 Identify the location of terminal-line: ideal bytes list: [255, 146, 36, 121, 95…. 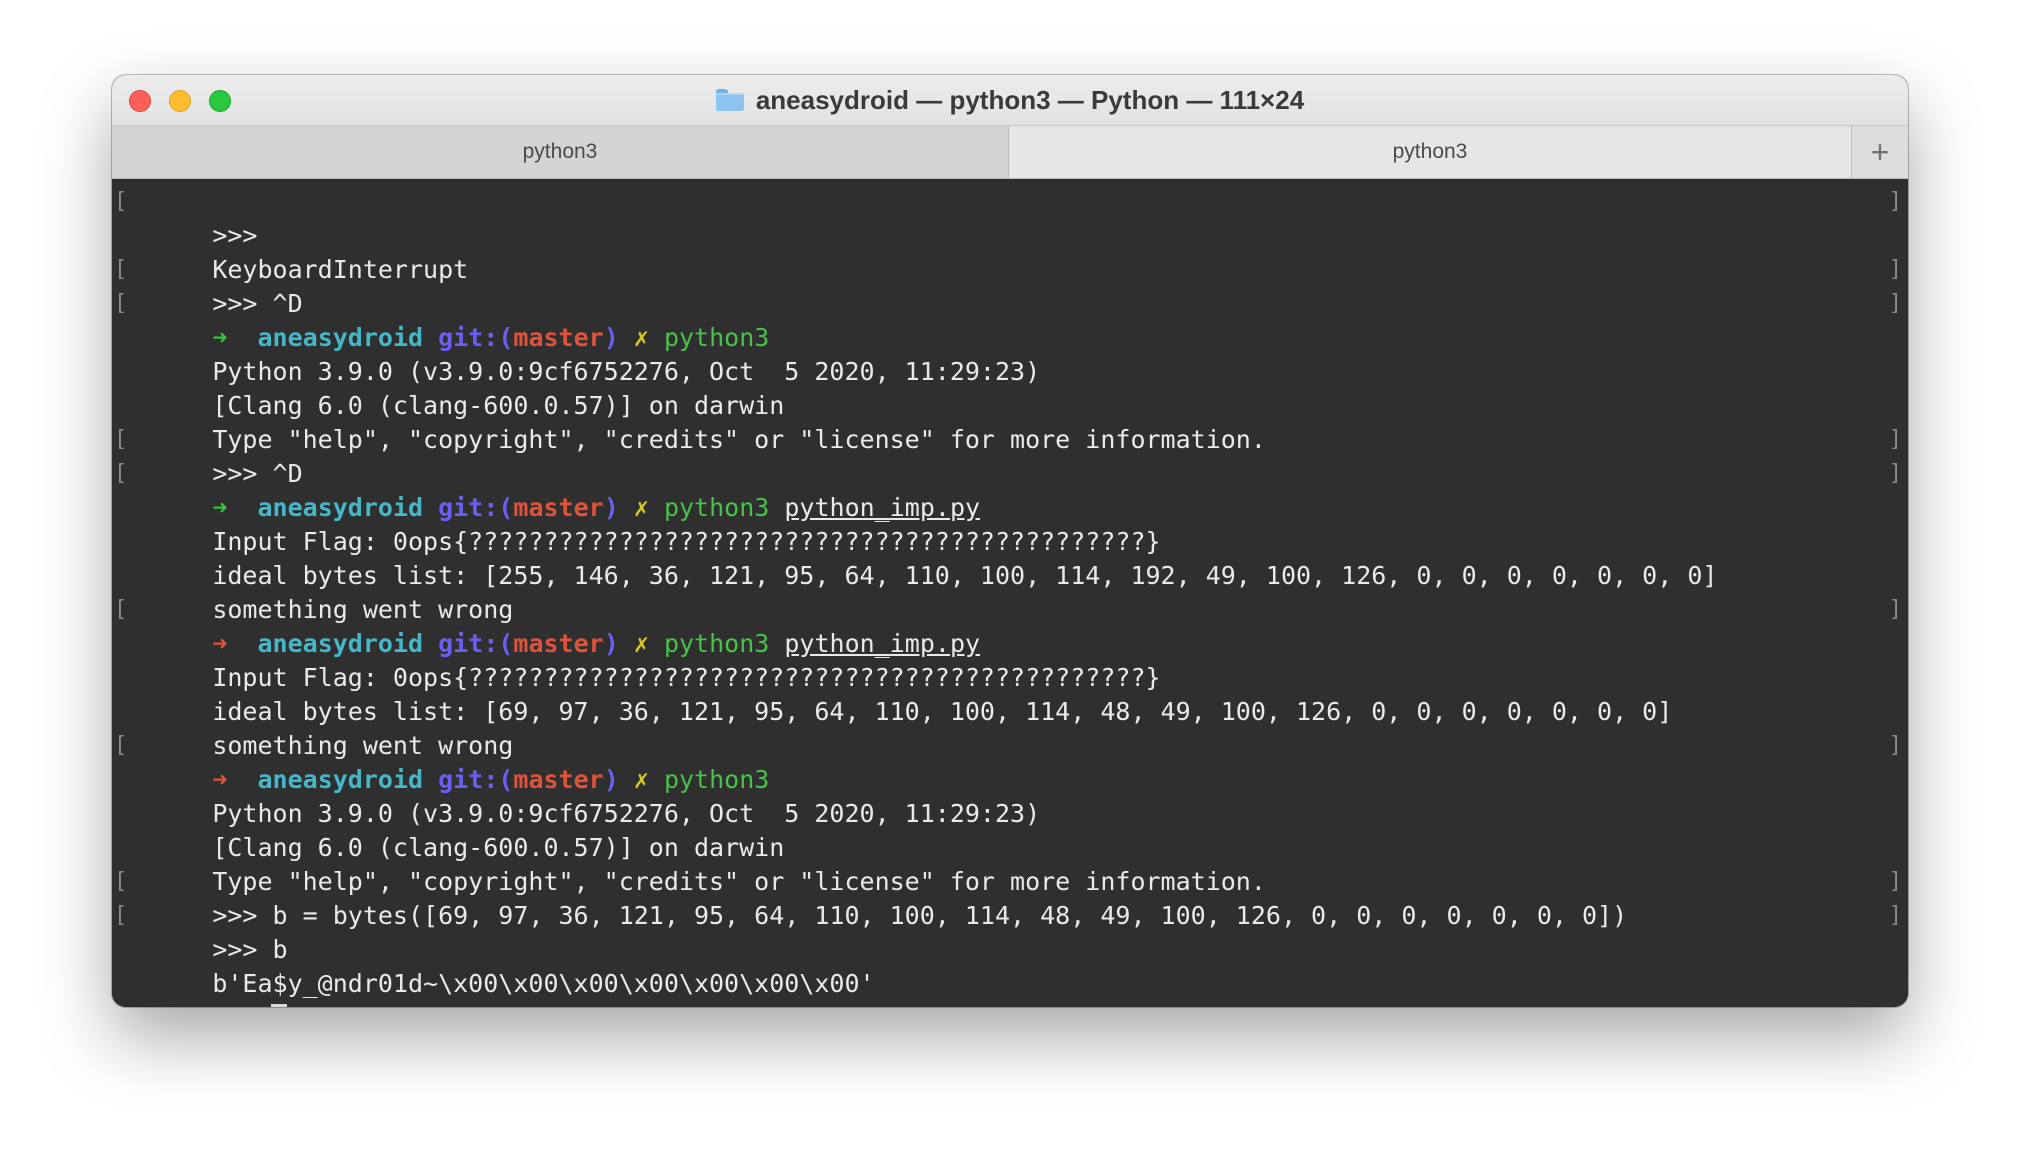
(1010, 557).